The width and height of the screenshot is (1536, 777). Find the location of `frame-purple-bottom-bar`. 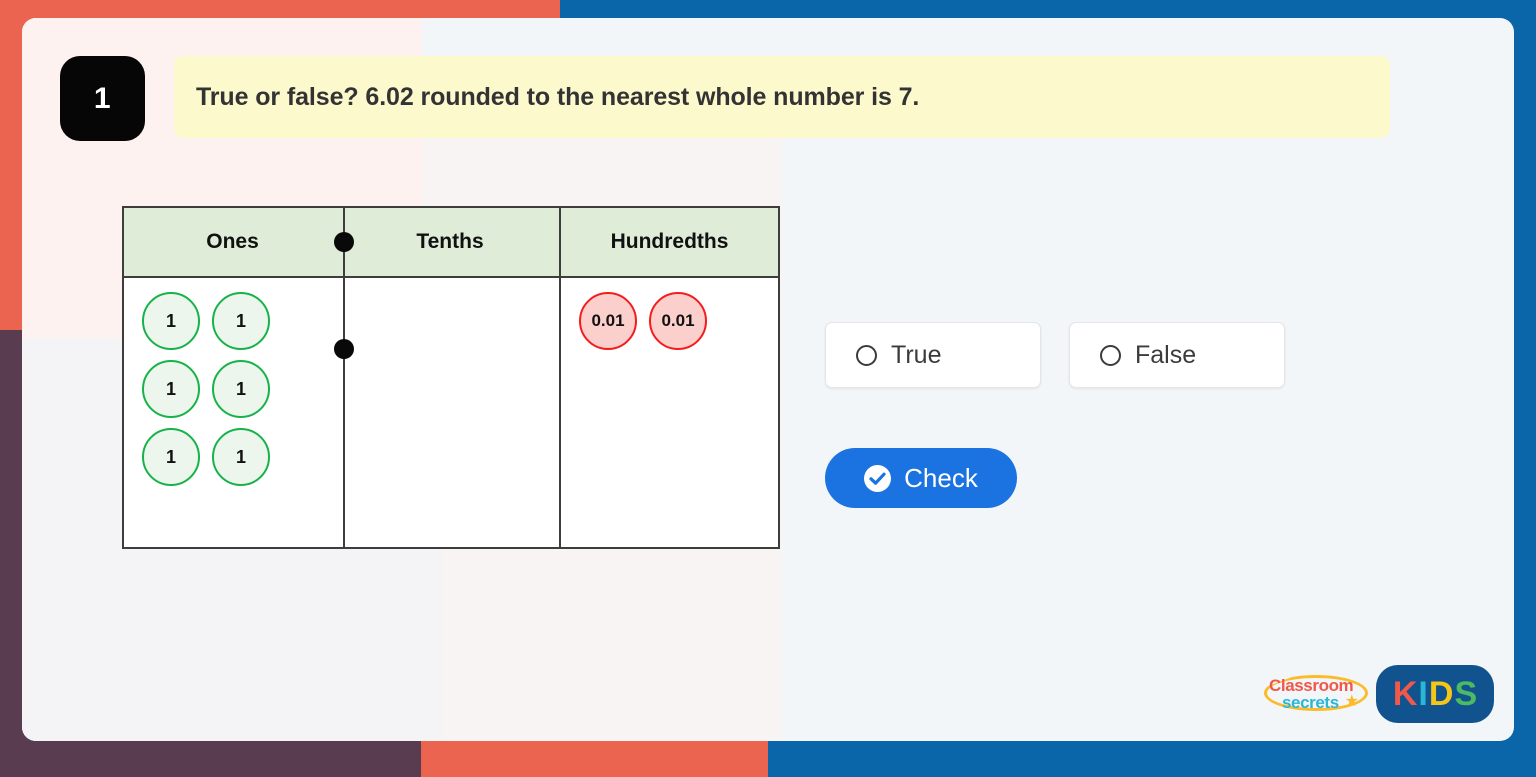

frame-purple-bottom-bar is located at coordinates (210, 759).